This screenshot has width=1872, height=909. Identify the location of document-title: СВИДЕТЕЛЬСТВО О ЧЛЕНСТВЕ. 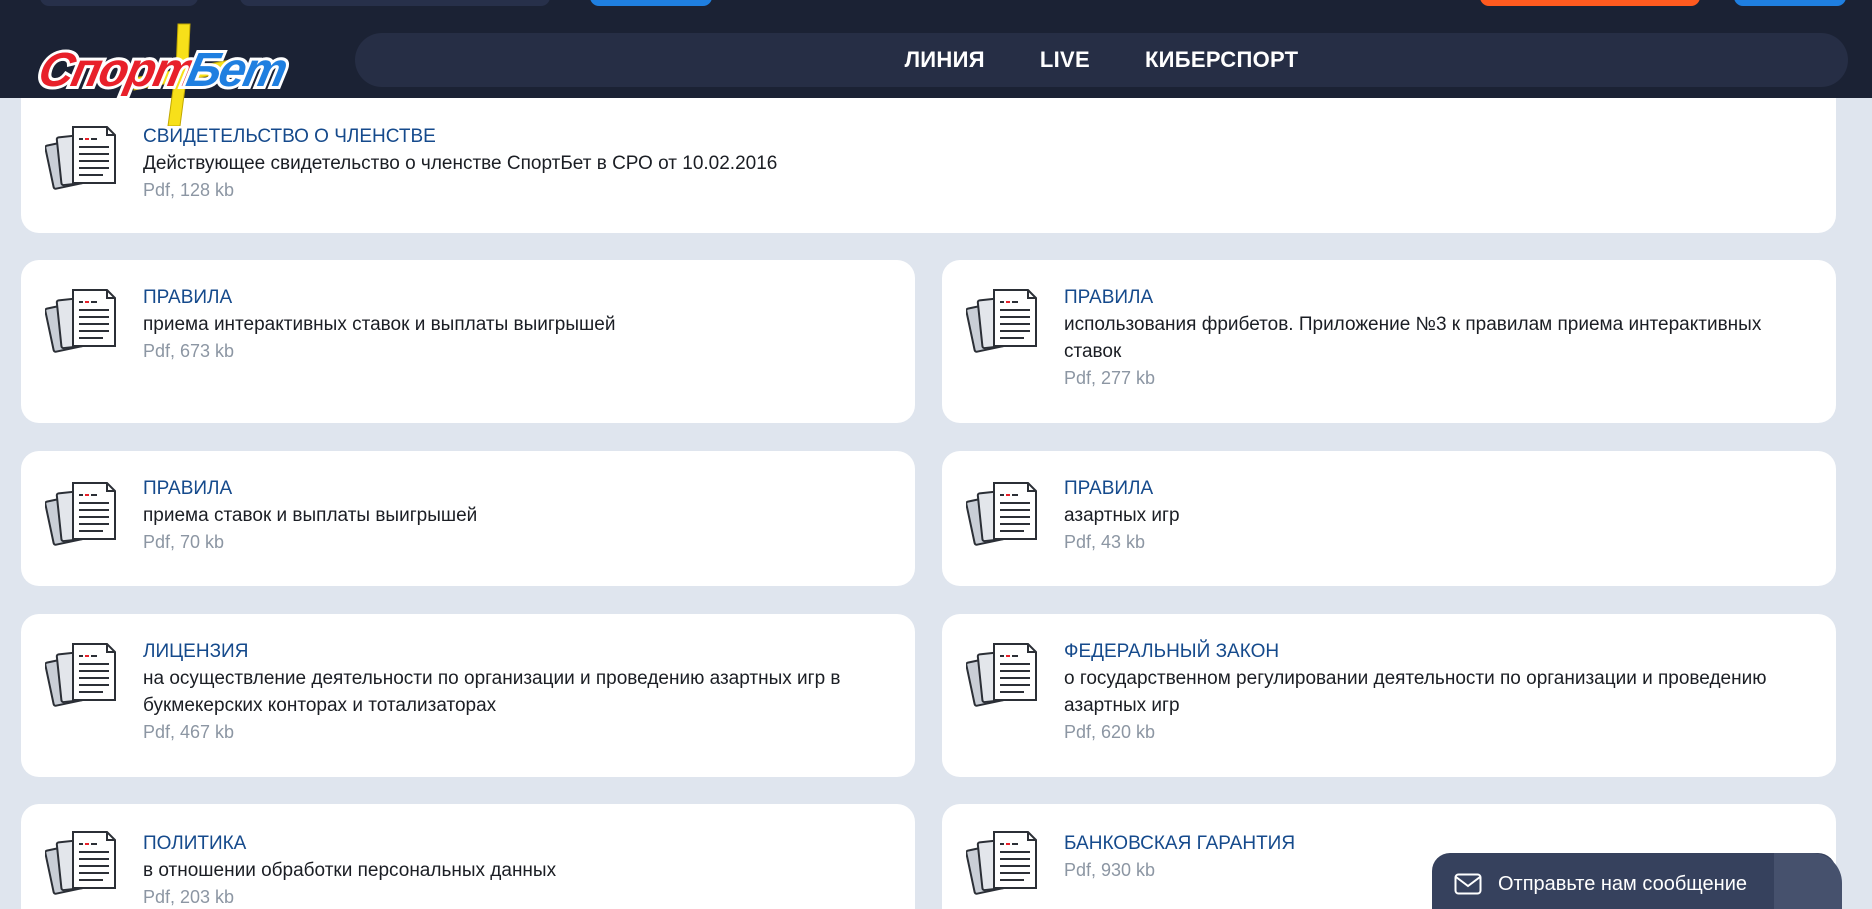
(289, 136).